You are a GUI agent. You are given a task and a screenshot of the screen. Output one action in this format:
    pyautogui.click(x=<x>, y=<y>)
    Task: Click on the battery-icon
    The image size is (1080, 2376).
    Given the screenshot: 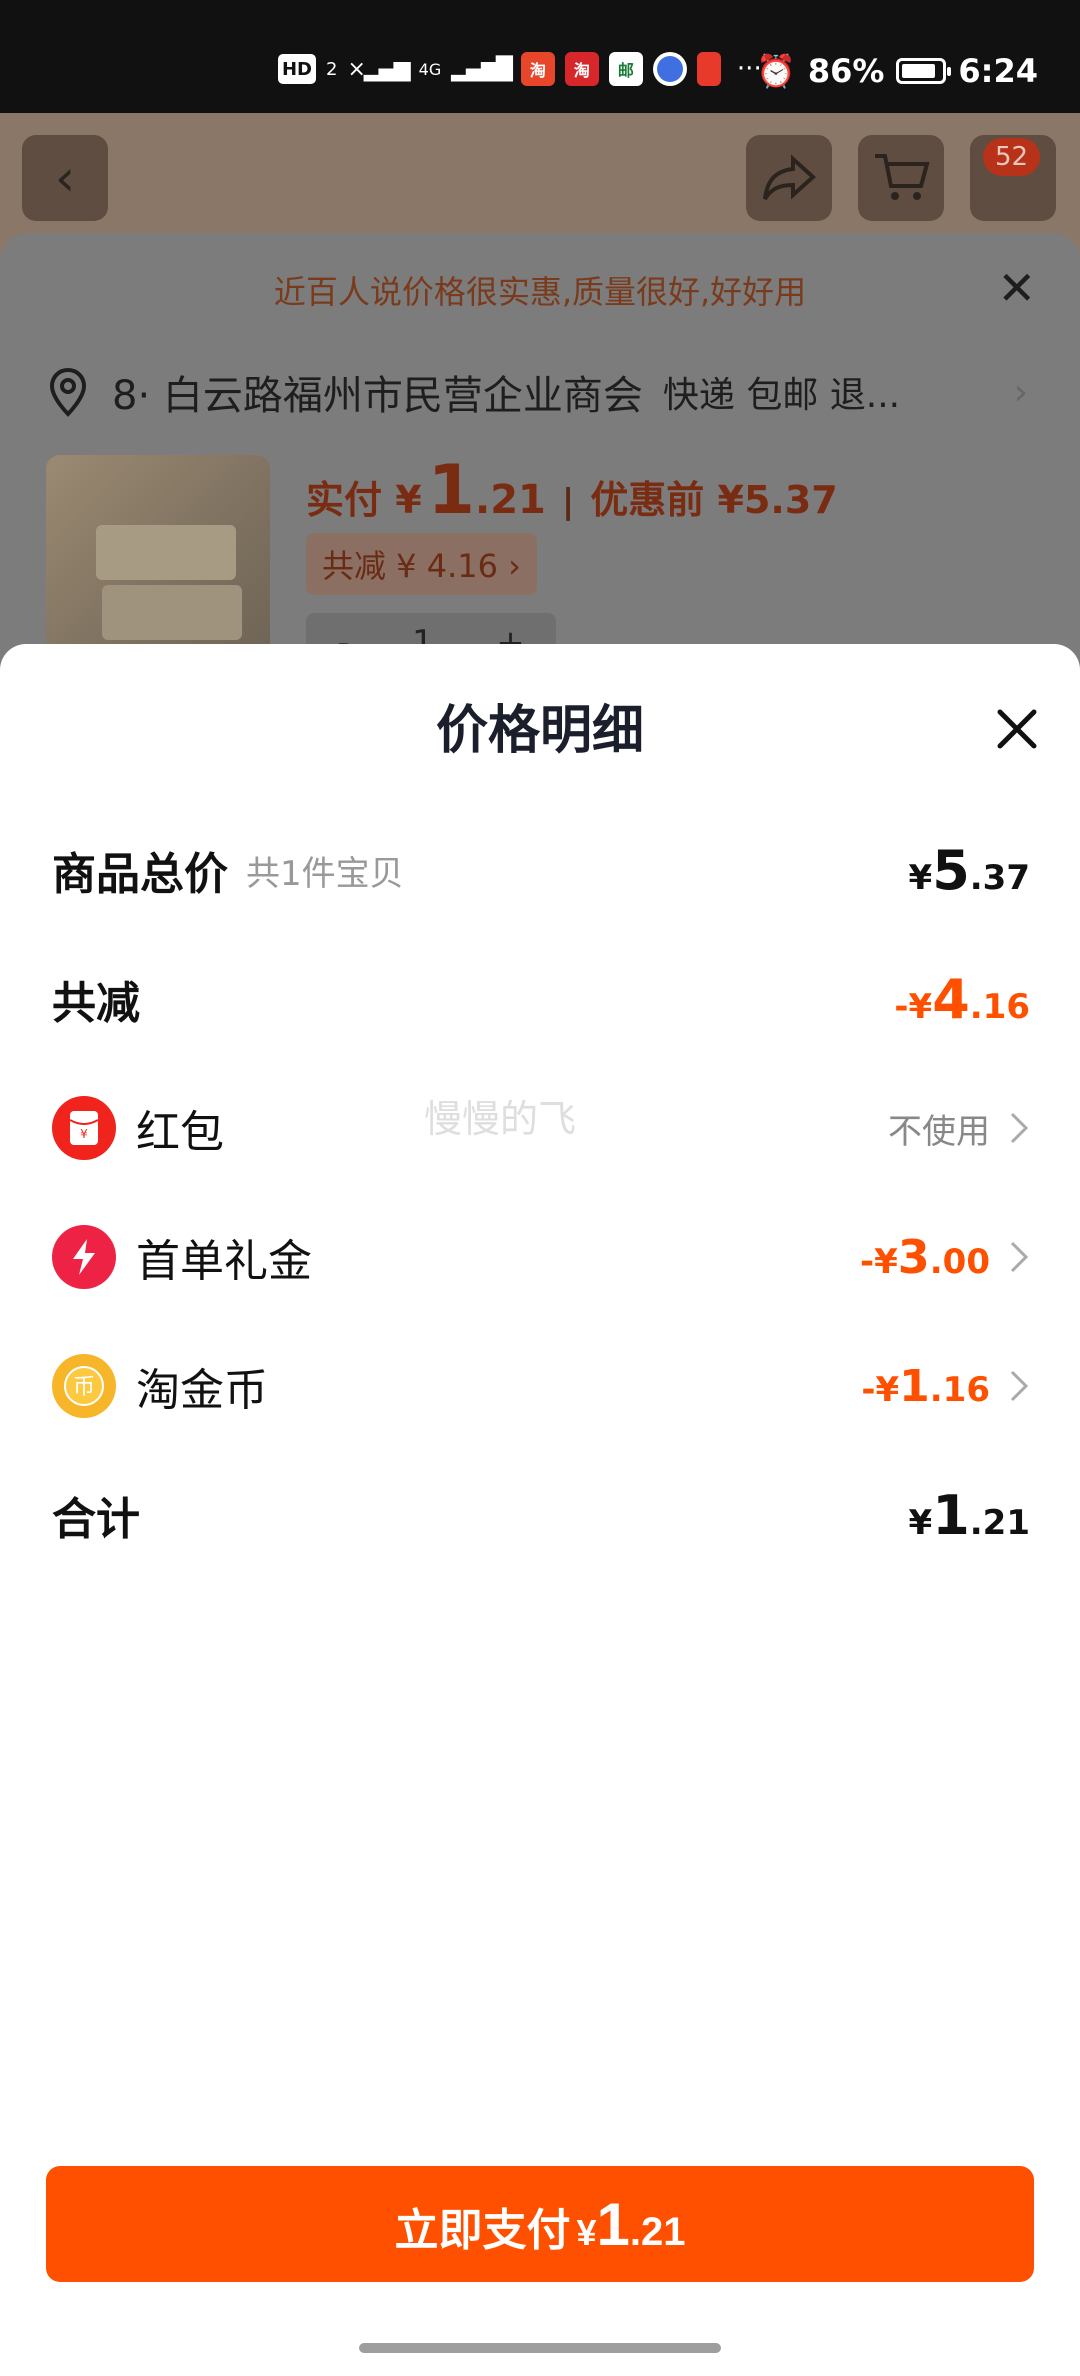 What is the action you would take?
    pyautogui.click(x=924, y=71)
    